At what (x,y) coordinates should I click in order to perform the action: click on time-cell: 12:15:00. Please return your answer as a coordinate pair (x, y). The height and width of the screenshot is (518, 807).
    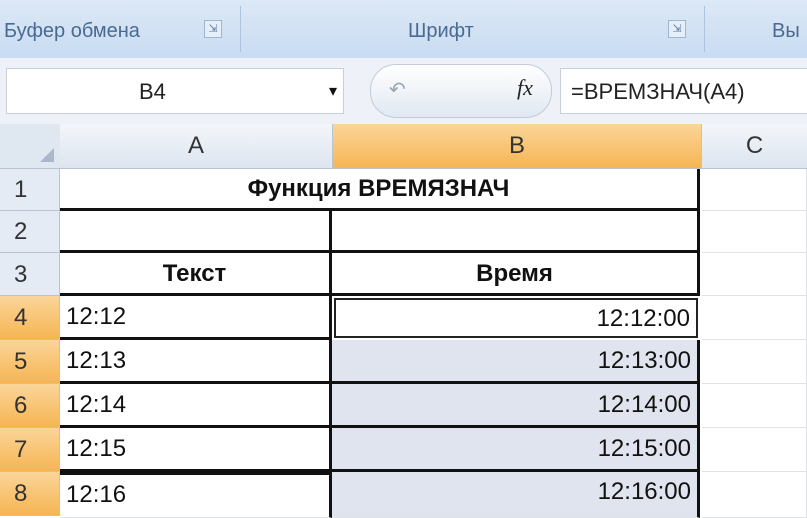
    Looking at the image, I should click on (516, 450).